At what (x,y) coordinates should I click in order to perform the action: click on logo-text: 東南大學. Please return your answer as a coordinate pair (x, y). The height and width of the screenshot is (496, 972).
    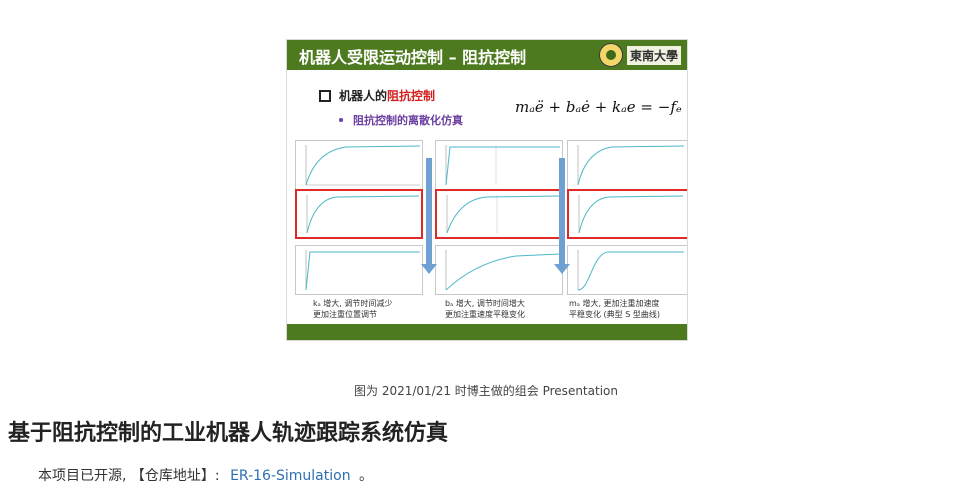
    Looking at the image, I should click on (653, 55).